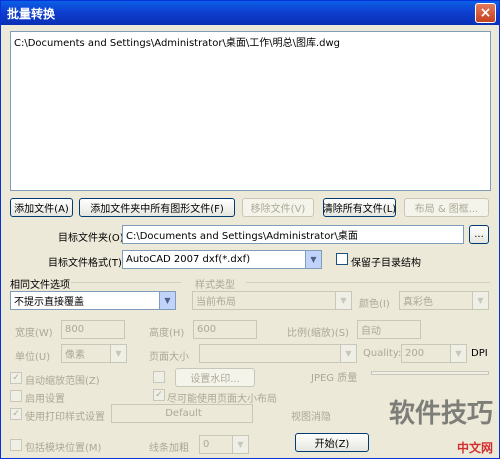 This screenshot has width=500, height=459. Describe the element at coordinates (311, 417) in the screenshot. I see `layer-hidden-label: 视图消隐` at that location.